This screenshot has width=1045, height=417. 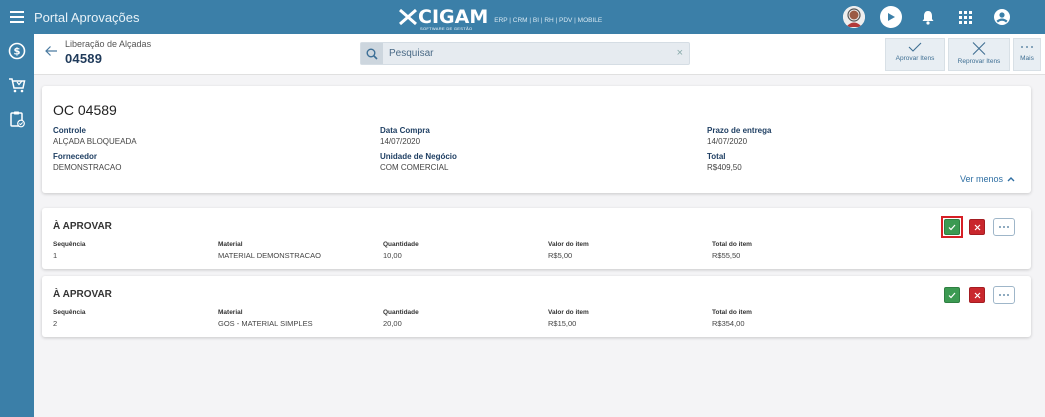 What do you see at coordinates (51, 51) in the screenshot?
I see `back-arrow-icon` at bounding box center [51, 51].